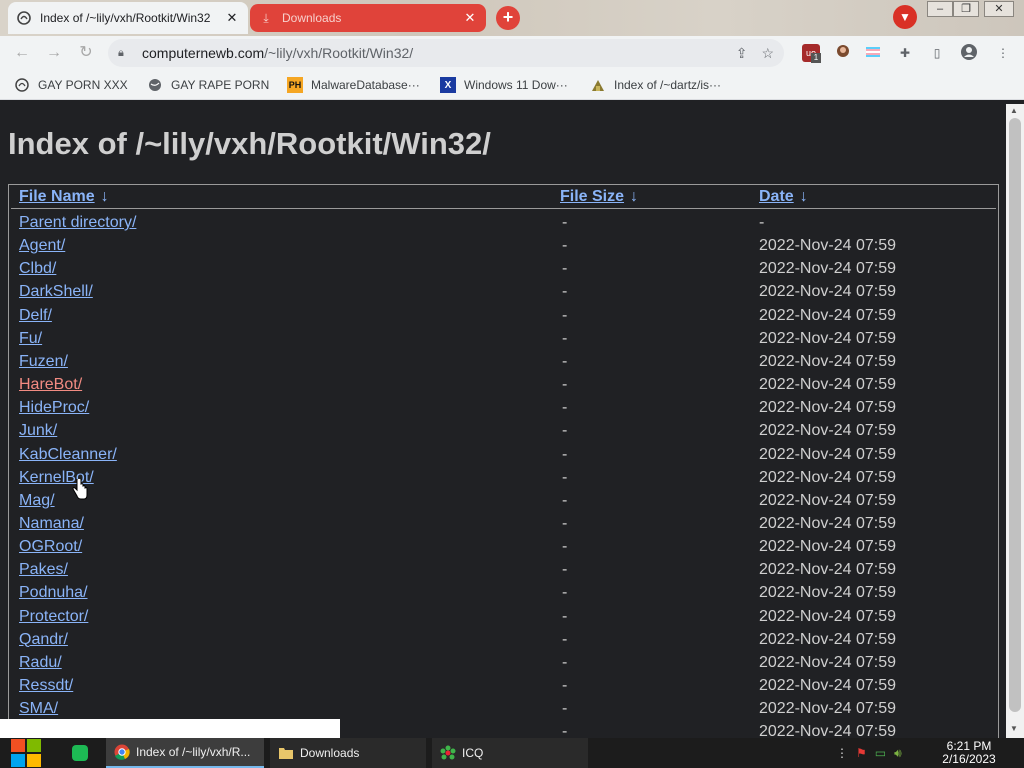  What do you see at coordinates (56, 292) in the screenshot?
I see `directory-link: DarkShell/` at bounding box center [56, 292].